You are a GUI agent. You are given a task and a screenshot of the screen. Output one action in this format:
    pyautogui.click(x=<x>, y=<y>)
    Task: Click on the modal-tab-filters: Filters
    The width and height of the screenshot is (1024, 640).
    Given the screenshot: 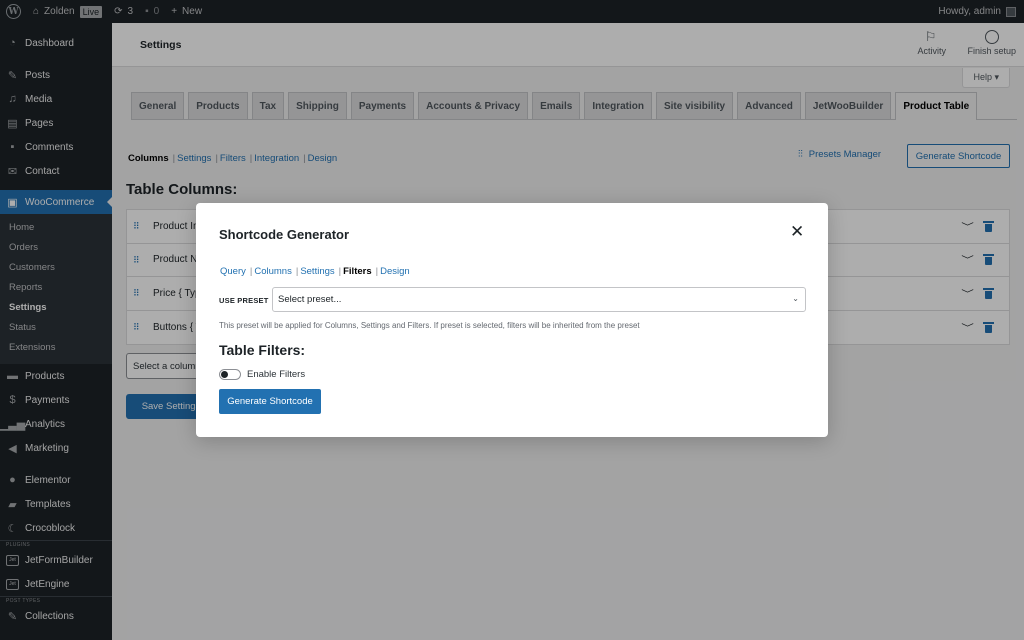 What is the action you would take?
    pyautogui.click(x=357, y=271)
    